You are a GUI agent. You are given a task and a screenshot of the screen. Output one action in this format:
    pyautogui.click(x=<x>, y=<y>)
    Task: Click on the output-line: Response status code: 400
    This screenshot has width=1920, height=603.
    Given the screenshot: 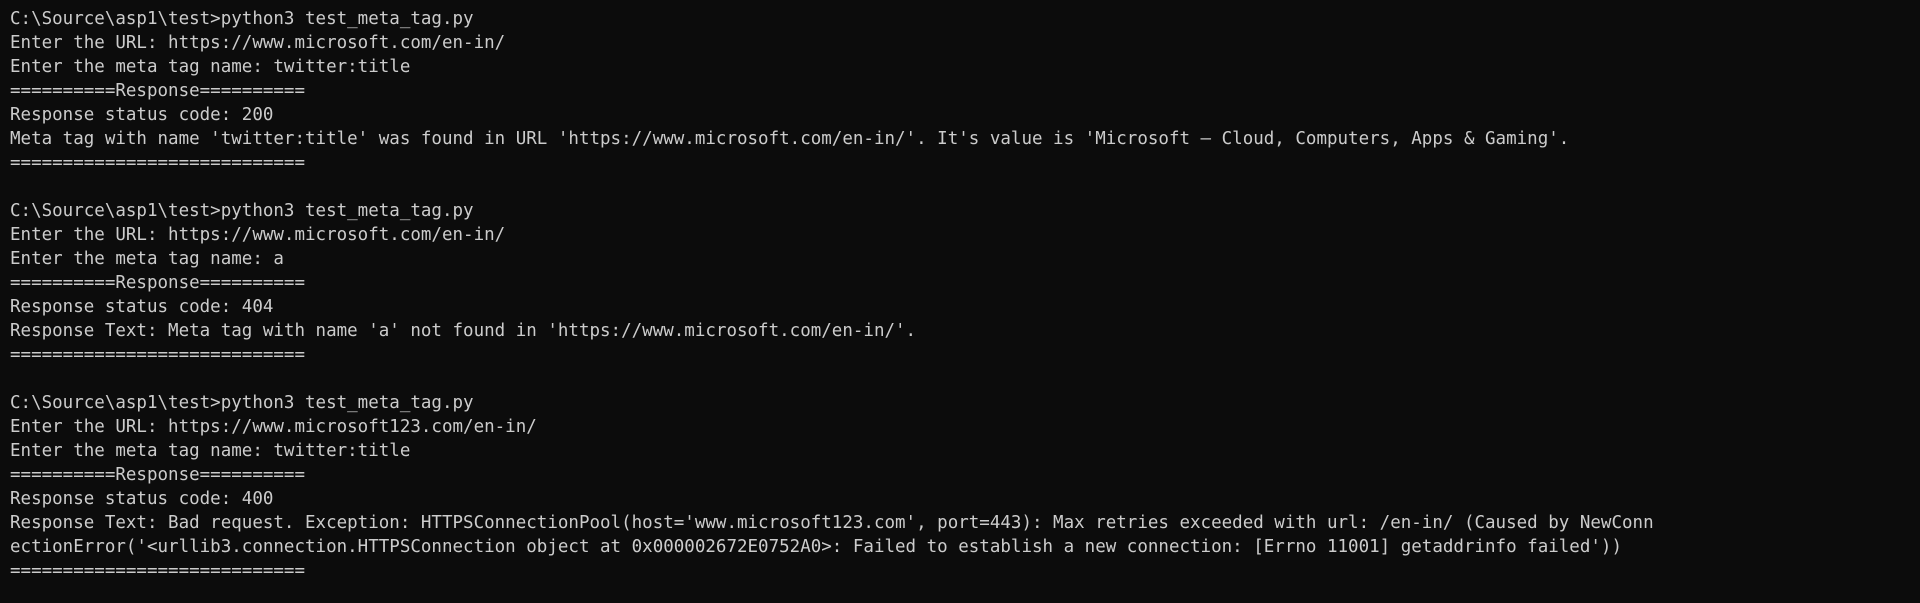 What is the action you would take?
    pyautogui.click(x=142, y=499)
    